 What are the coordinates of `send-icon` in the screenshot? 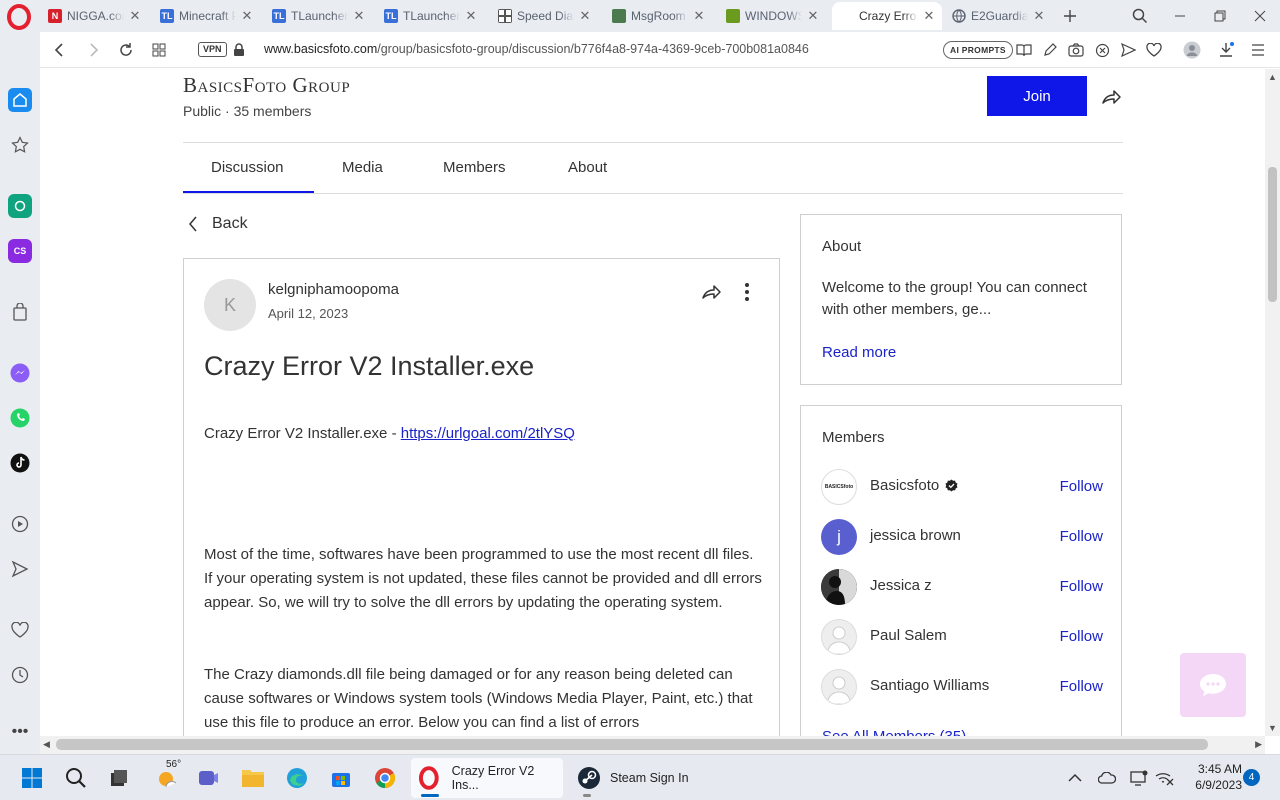 It's located at (1128, 50).